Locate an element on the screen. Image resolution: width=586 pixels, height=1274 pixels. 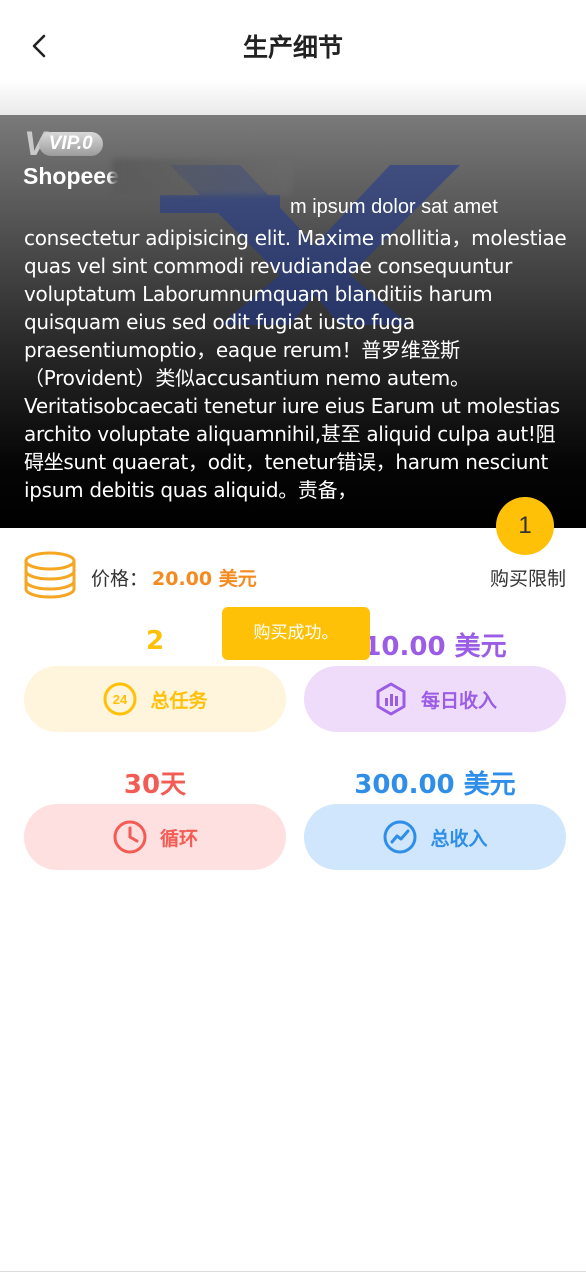
product-name: Shopeee is located at coordinates (71, 176).